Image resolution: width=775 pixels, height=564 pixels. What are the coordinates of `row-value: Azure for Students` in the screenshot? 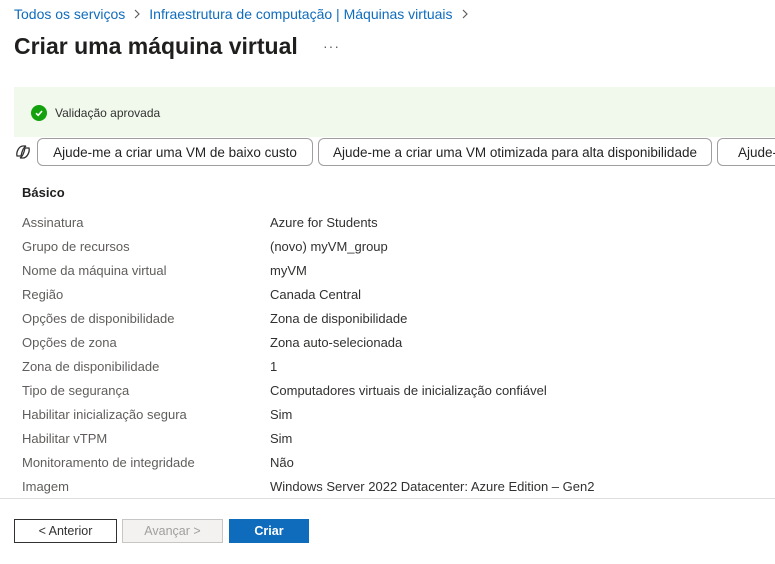 It's located at (324, 222).